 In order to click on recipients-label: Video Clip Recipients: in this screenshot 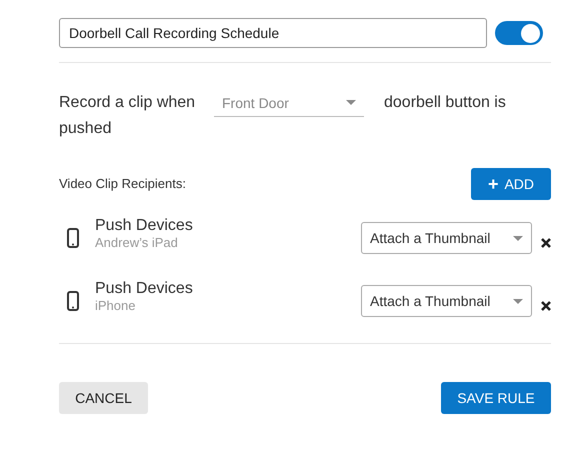, I will do `click(122, 184)`.